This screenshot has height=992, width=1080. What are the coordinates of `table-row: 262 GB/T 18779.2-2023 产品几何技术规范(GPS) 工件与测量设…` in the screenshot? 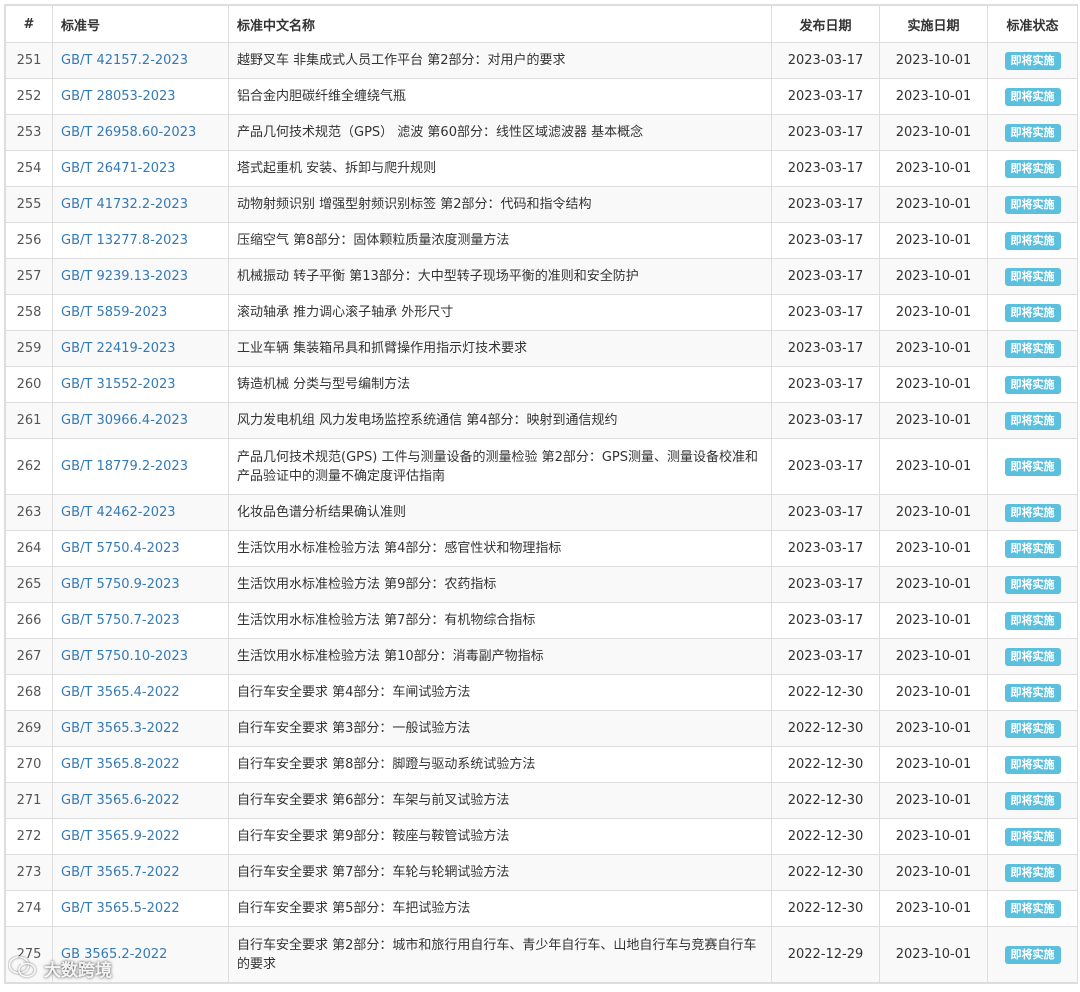 It's located at (541, 466).